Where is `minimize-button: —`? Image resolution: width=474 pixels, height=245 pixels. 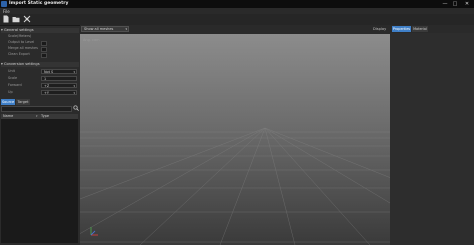 minimize-button: — is located at coordinates (445, 4).